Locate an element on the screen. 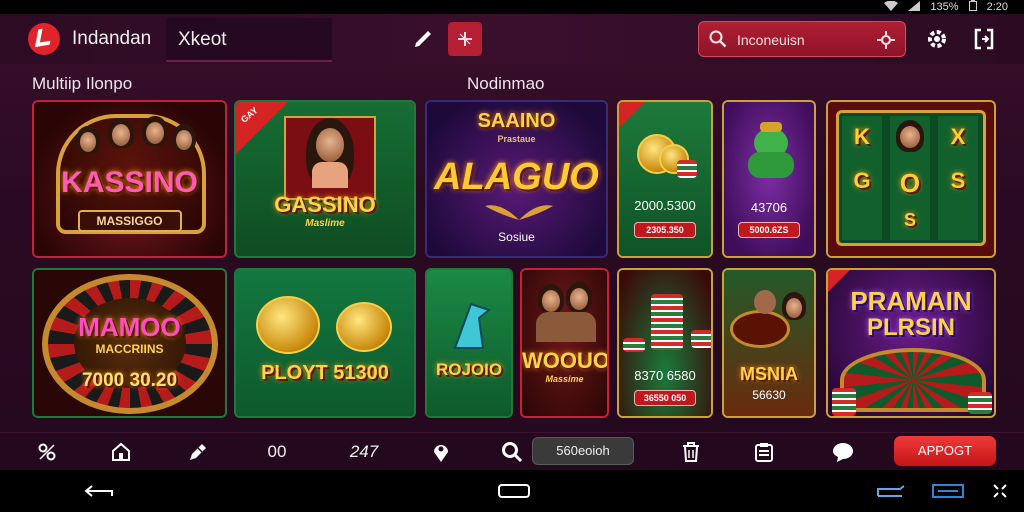  session-pill: 560eoioh is located at coordinates (583, 451).